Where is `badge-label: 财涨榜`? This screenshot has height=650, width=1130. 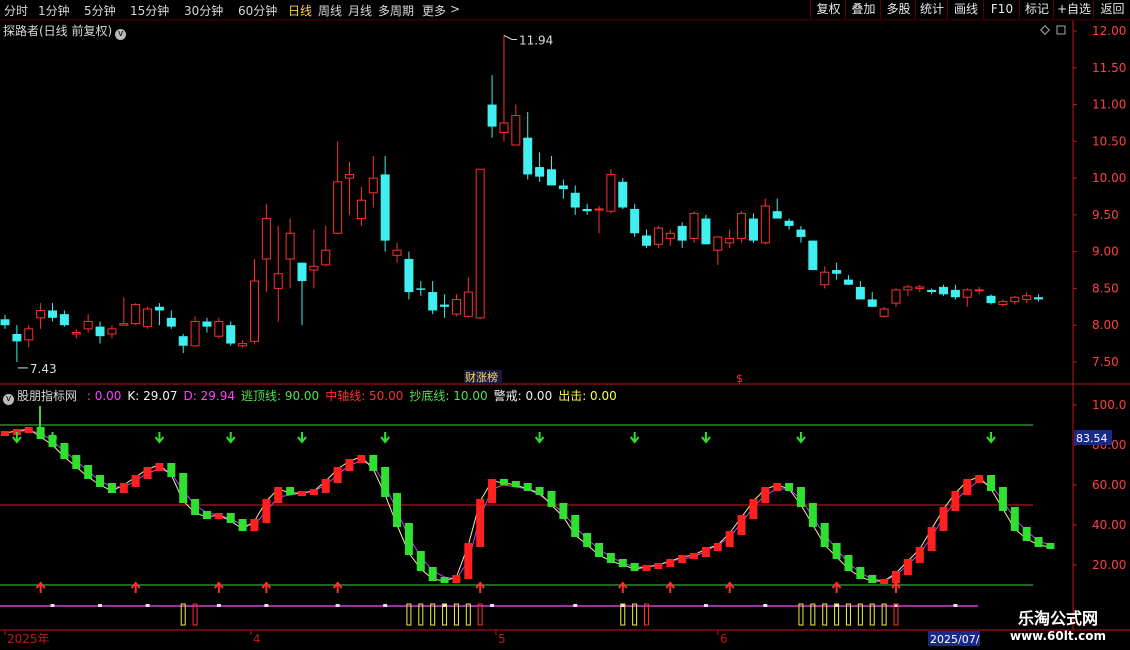 badge-label: 财涨榜 is located at coordinates (481, 377).